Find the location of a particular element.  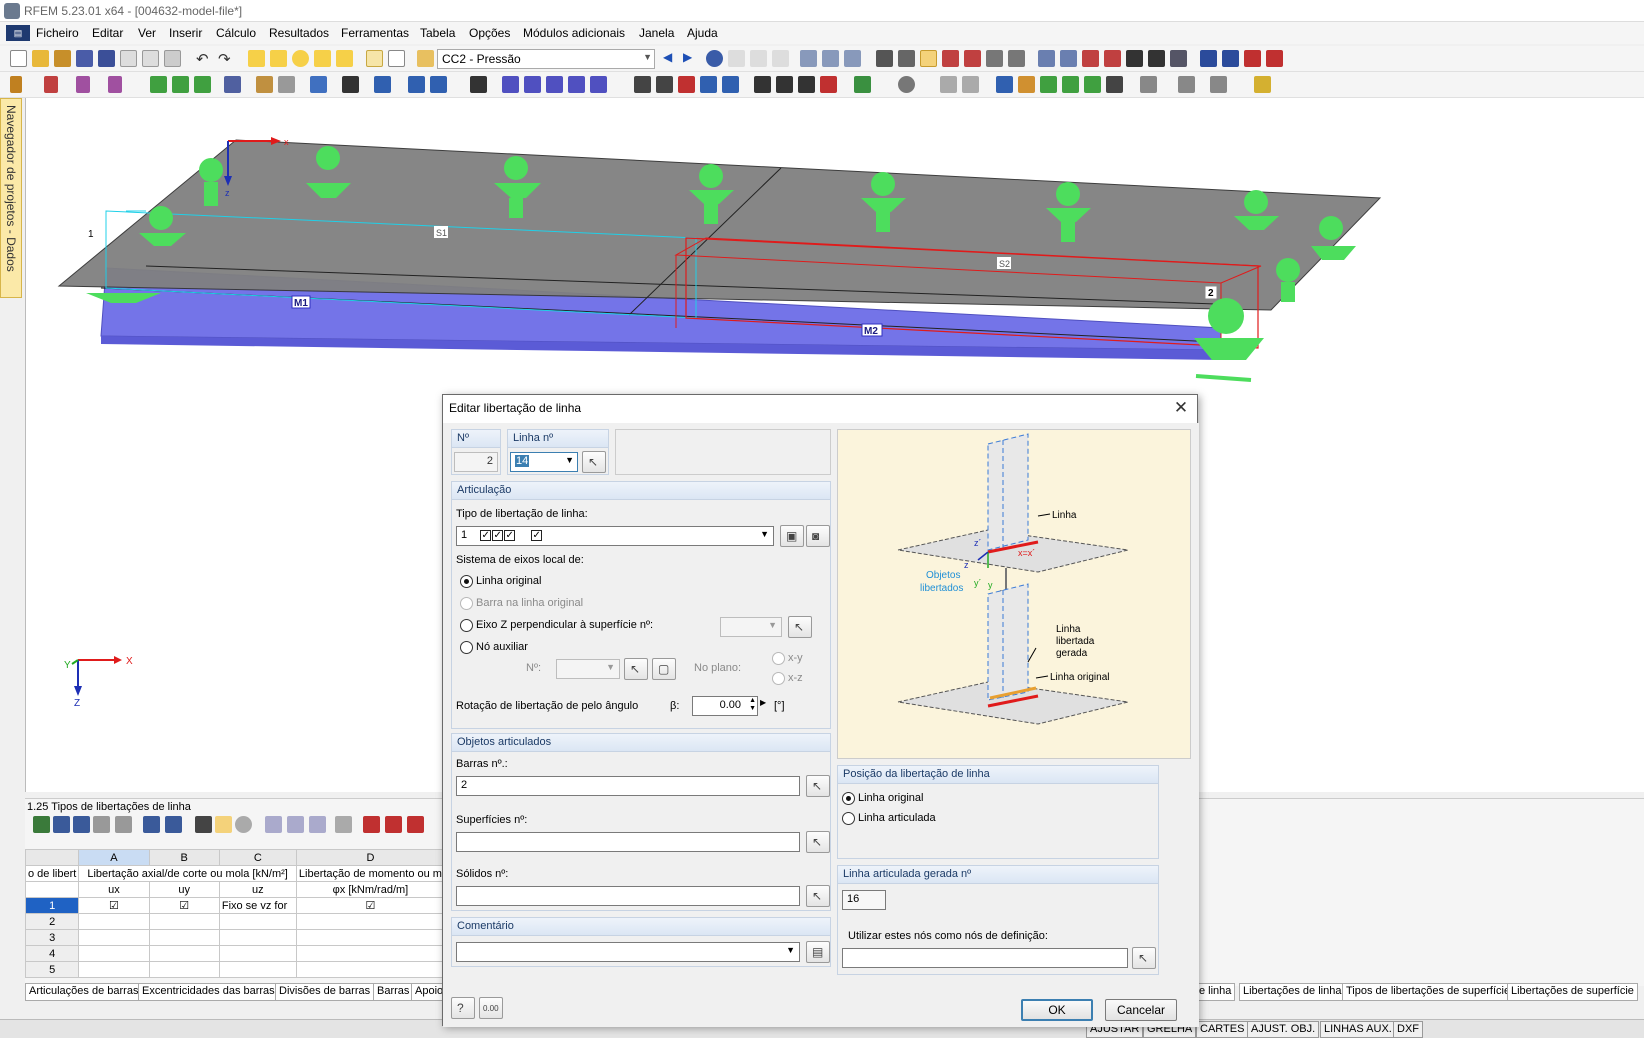

table-cell: Fixo se vz for is located at coordinates (257, 905).